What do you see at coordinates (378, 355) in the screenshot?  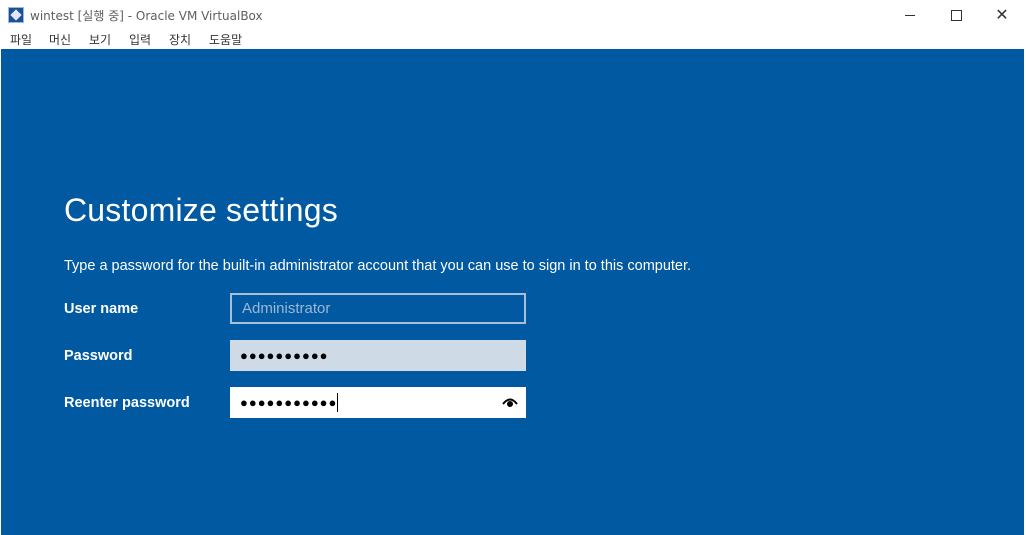 I see `password-field: ●●●●●●●●●●` at bounding box center [378, 355].